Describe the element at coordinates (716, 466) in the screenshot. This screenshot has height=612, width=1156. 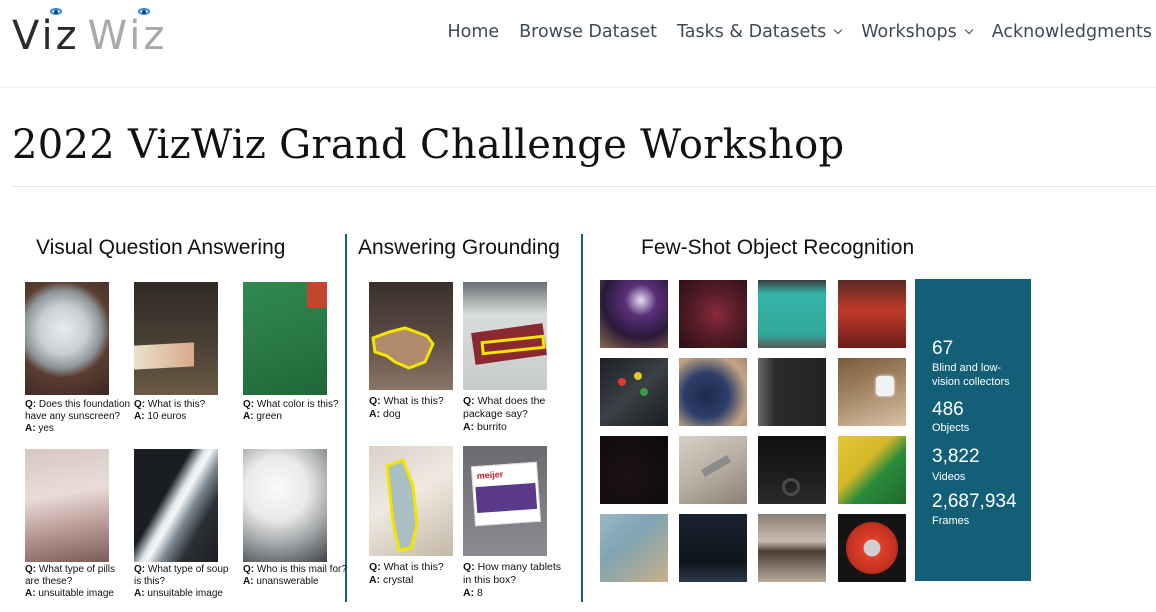
I see `key-shape` at that location.